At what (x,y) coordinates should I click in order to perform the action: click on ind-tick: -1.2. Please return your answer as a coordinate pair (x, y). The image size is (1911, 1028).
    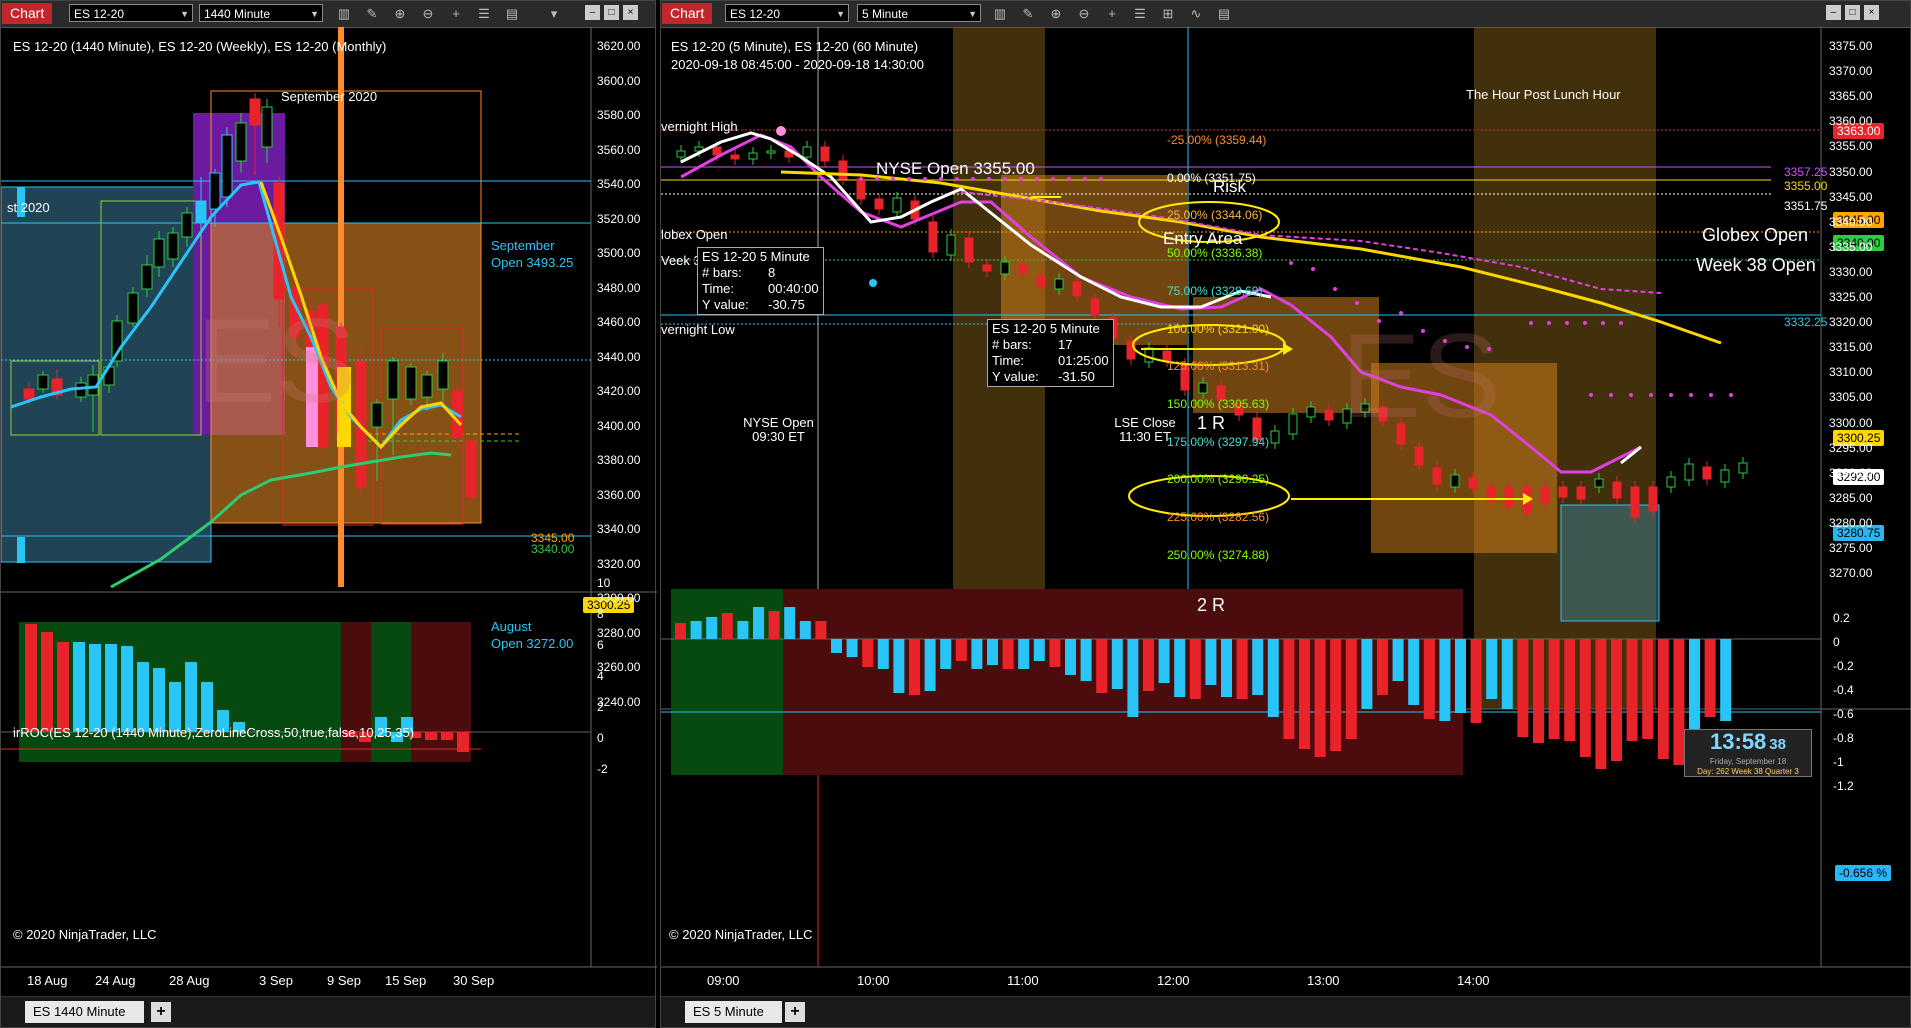
    Looking at the image, I should click on (1843, 786).